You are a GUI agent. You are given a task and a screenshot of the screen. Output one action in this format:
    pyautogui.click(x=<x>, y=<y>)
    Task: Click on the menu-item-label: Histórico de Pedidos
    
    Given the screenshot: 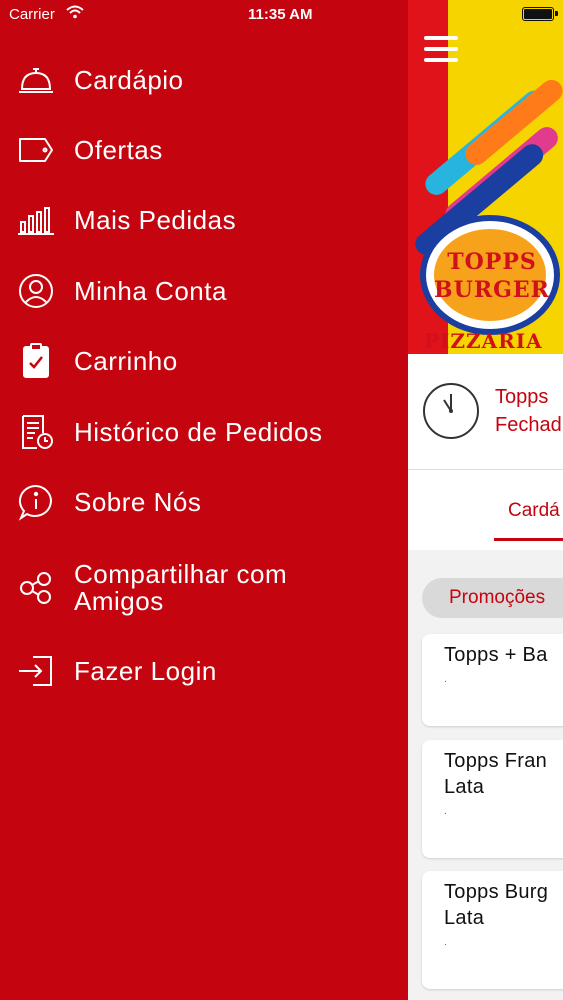 What is the action you would take?
    pyautogui.click(x=198, y=431)
    